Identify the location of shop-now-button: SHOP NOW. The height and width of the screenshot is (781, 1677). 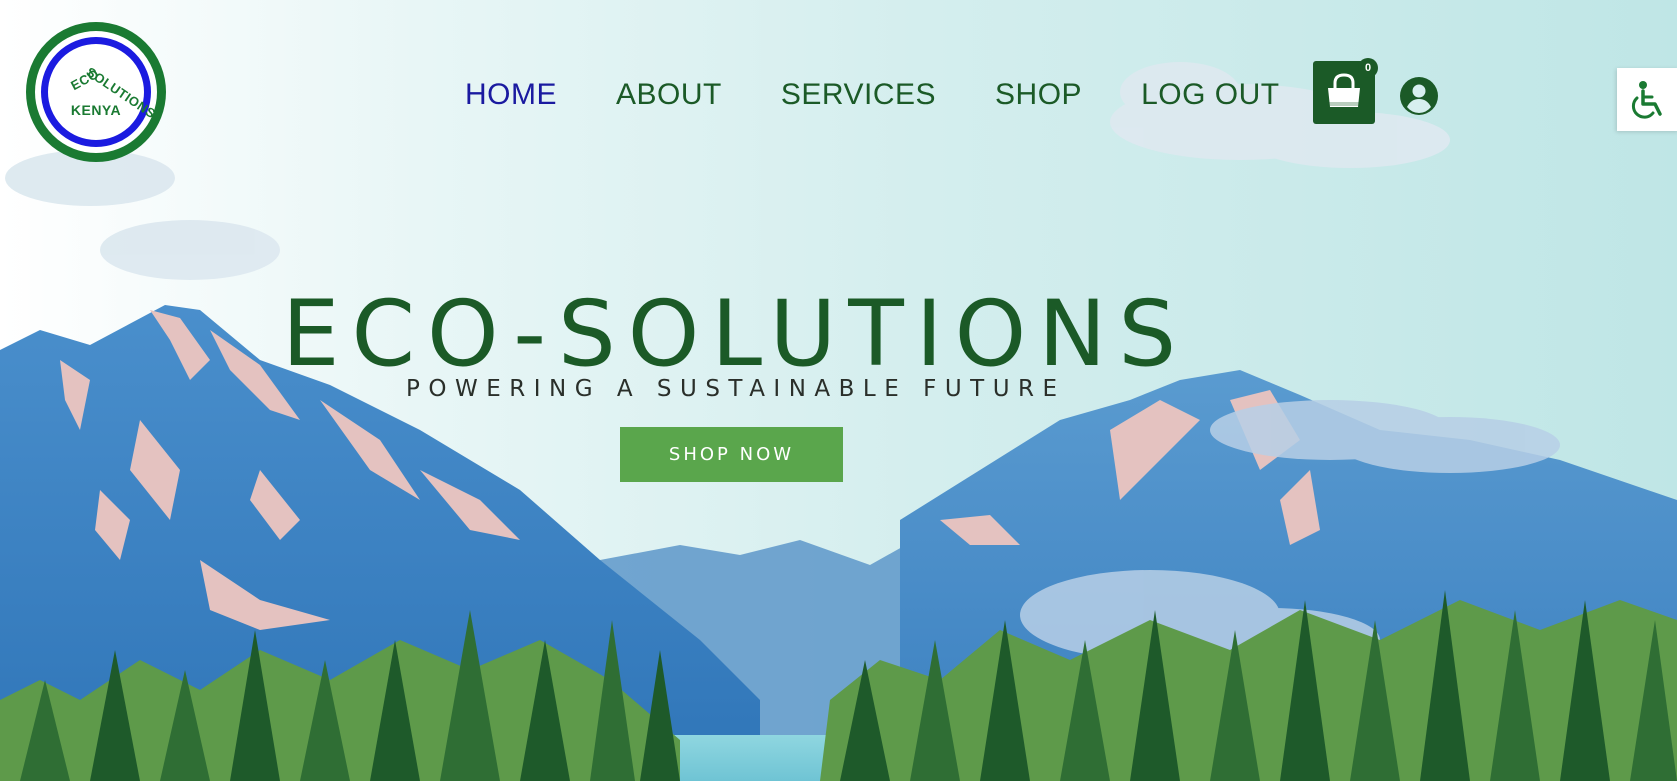
(731, 454).